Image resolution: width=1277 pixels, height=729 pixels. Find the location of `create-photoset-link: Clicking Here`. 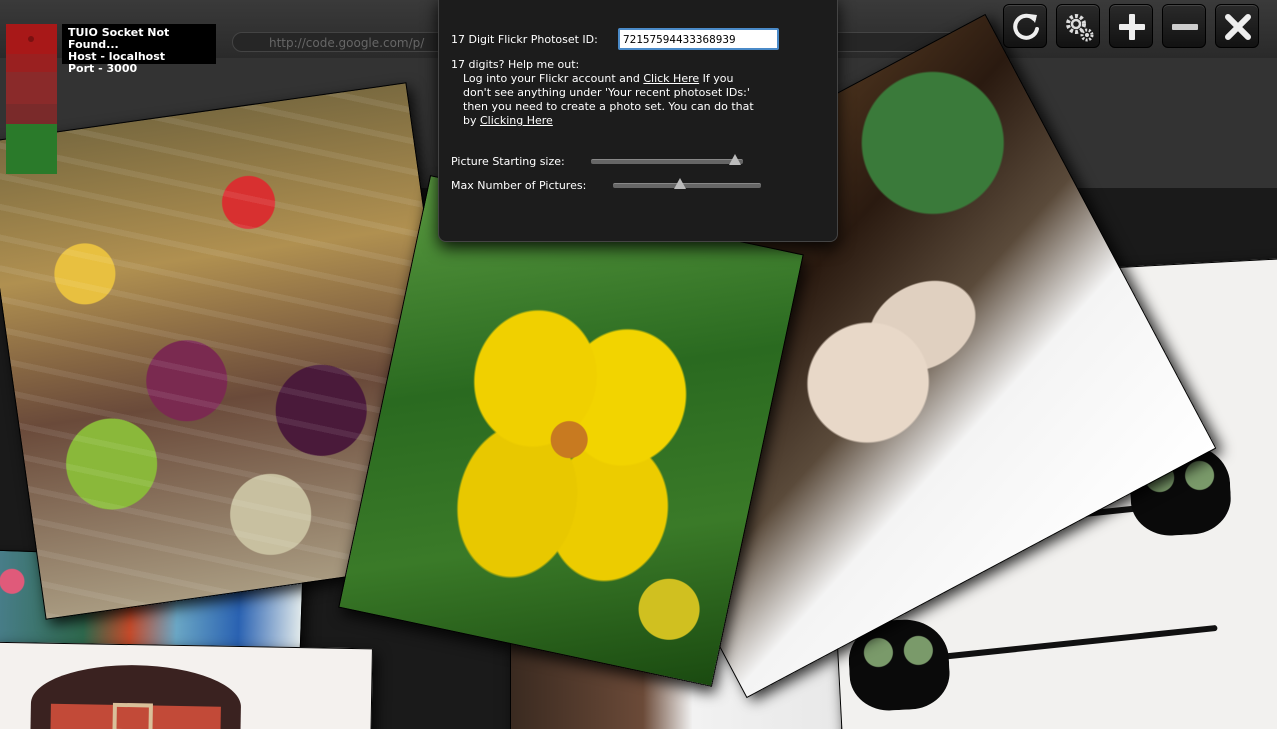

create-photoset-link: Clicking Here is located at coordinates (516, 120).